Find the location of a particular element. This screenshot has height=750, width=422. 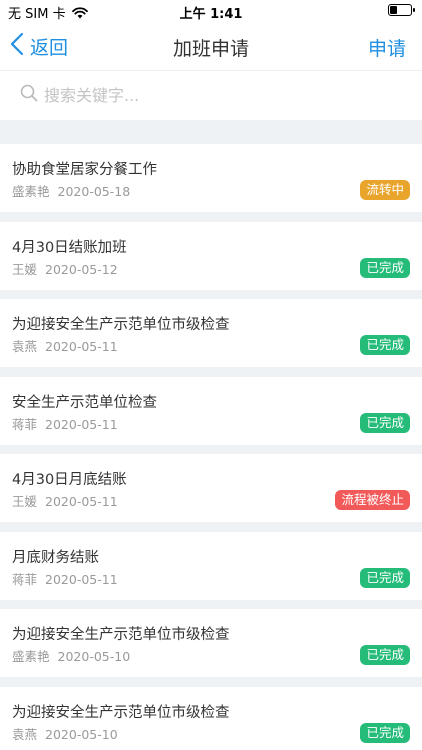

search-icon is located at coordinates (29, 95).